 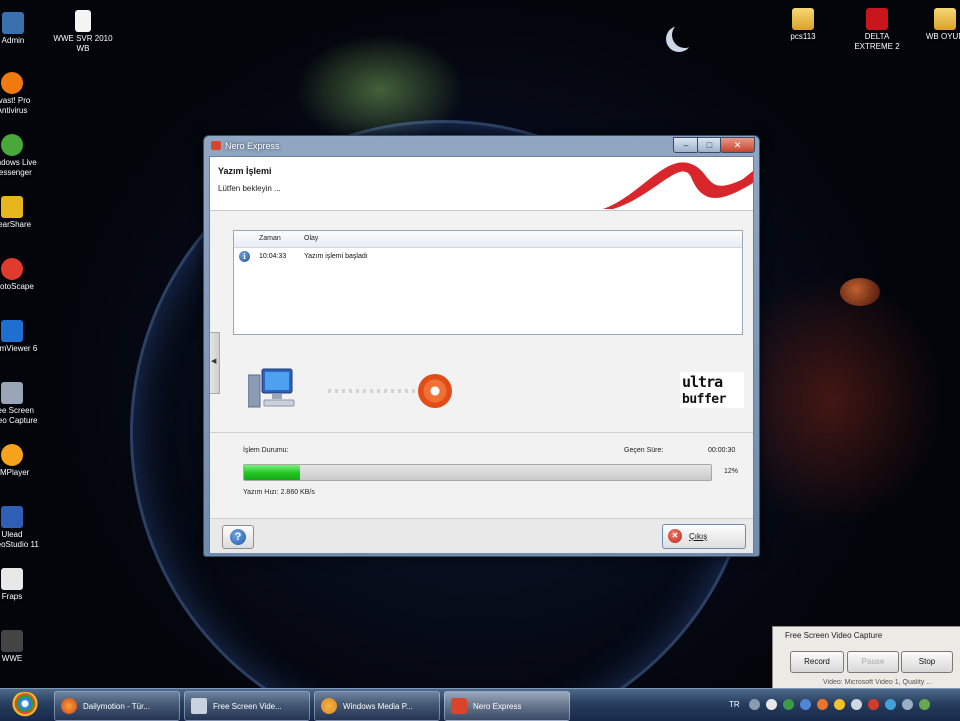 I want to click on tray-arrow-icon, so click(x=754, y=704).